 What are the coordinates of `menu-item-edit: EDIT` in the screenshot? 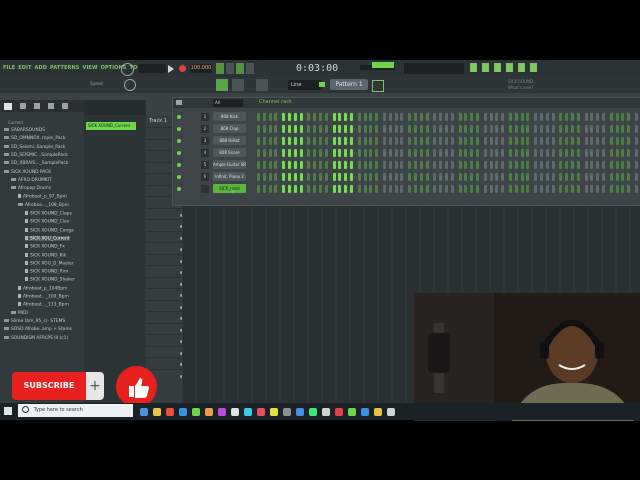 It's located at (24, 68).